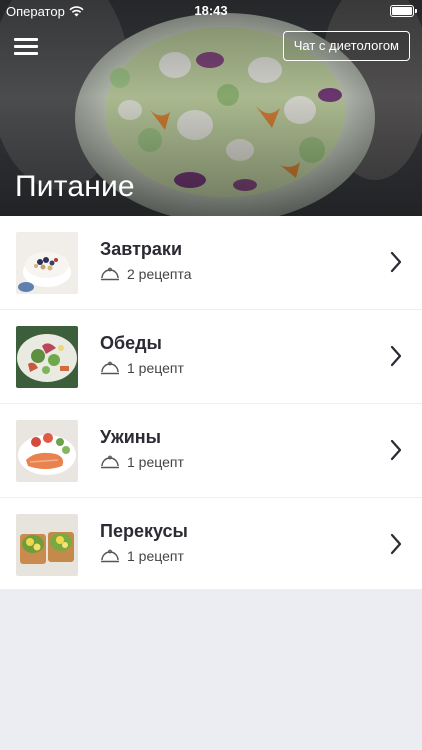 Image resolution: width=422 pixels, height=750 pixels. What do you see at coordinates (211, 544) in the screenshot?
I see `category-row-snacks: Перекусы 1 рецепт` at bounding box center [211, 544].